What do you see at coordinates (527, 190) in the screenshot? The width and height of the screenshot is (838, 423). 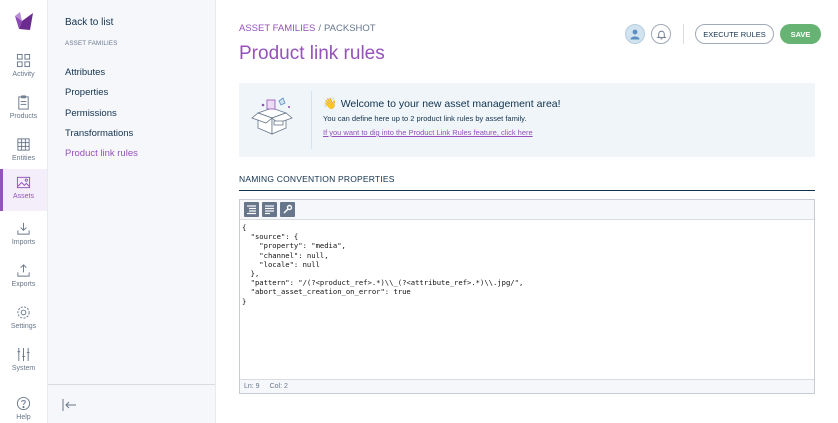 I see `section-underline` at bounding box center [527, 190].